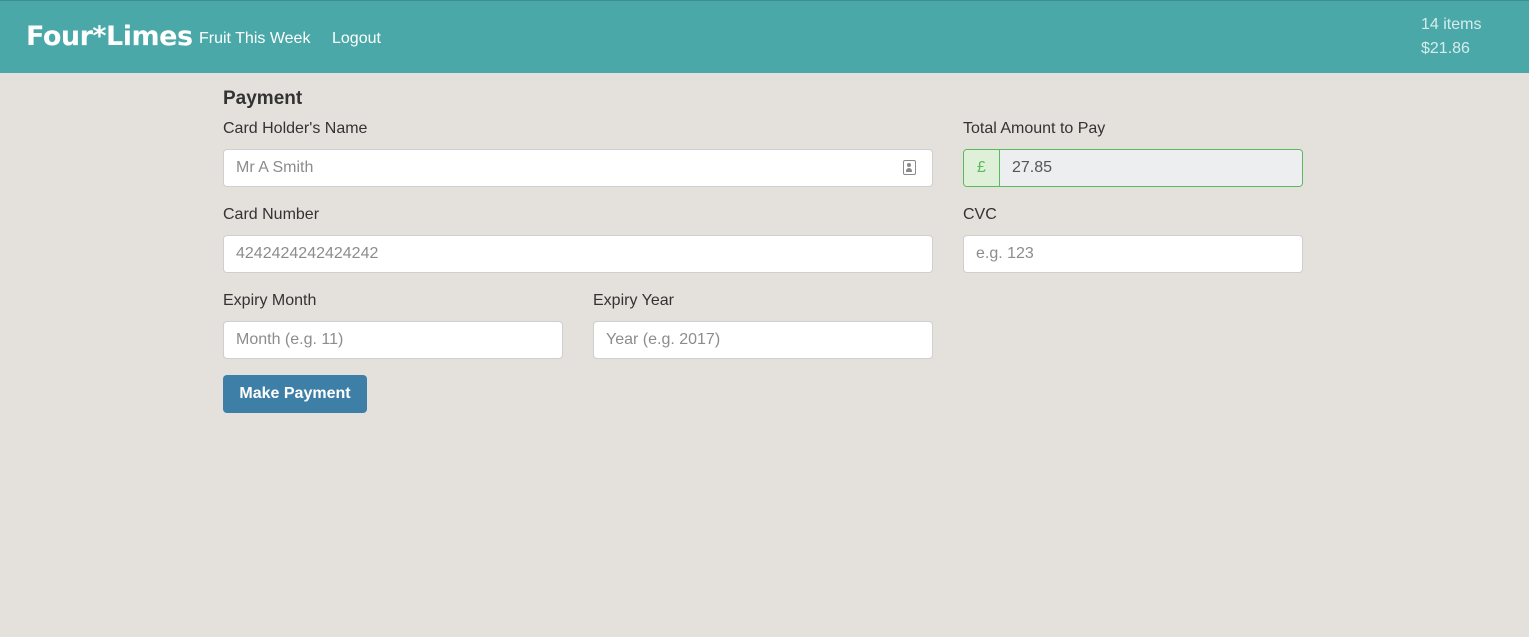 Image resolution: width=1529 pixels, height=637 pixels. What do you see at coordinates (578, 254) in the screenshot?
I see `card-number-input` at bounding box center [578, 254].